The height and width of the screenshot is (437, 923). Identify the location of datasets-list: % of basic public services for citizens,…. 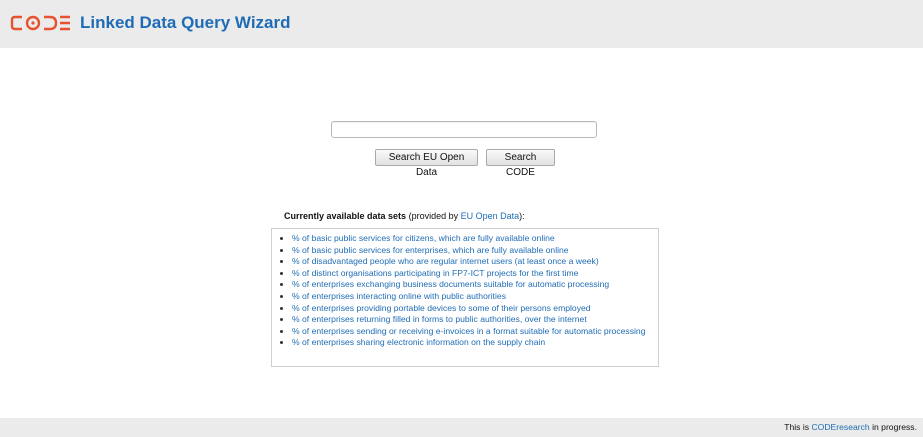
(465, 289).